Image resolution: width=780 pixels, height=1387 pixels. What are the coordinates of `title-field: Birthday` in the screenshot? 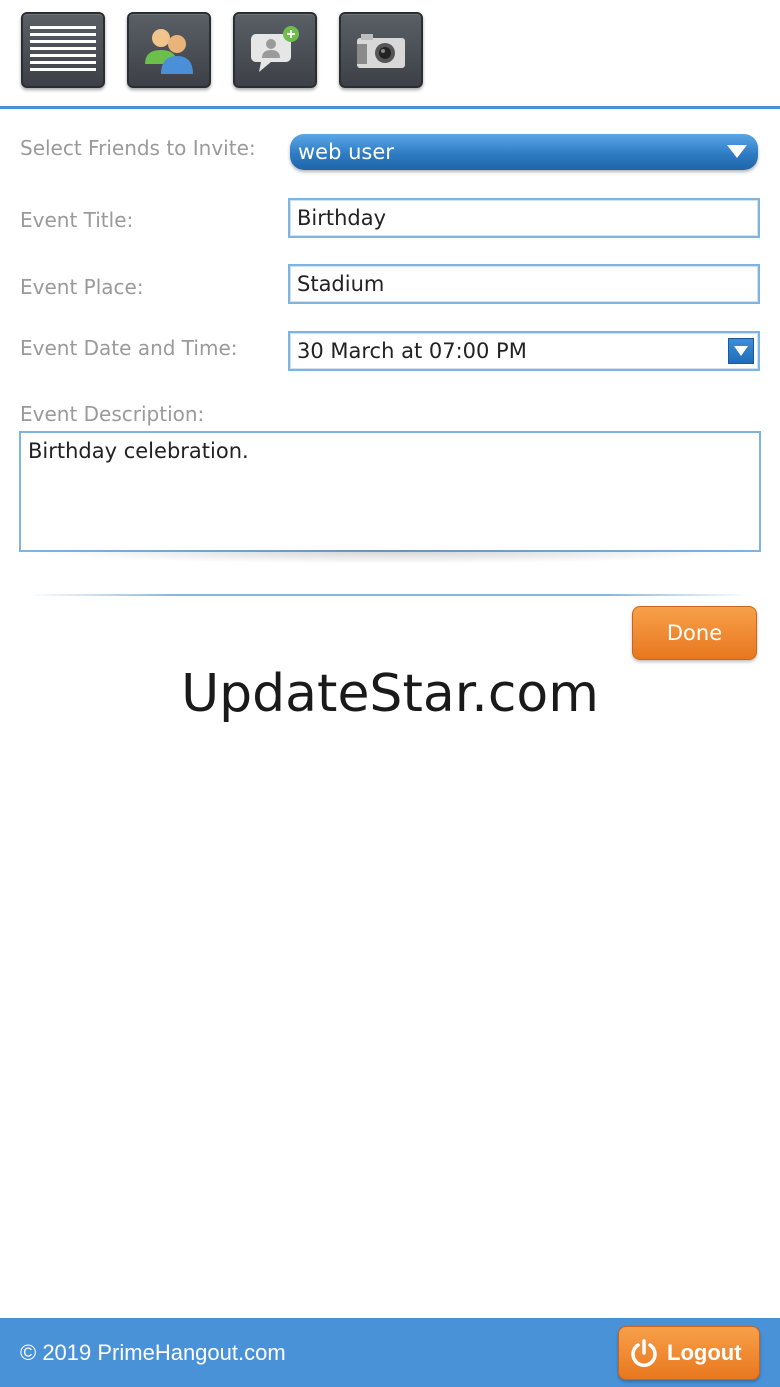 It's located at (524, 218).